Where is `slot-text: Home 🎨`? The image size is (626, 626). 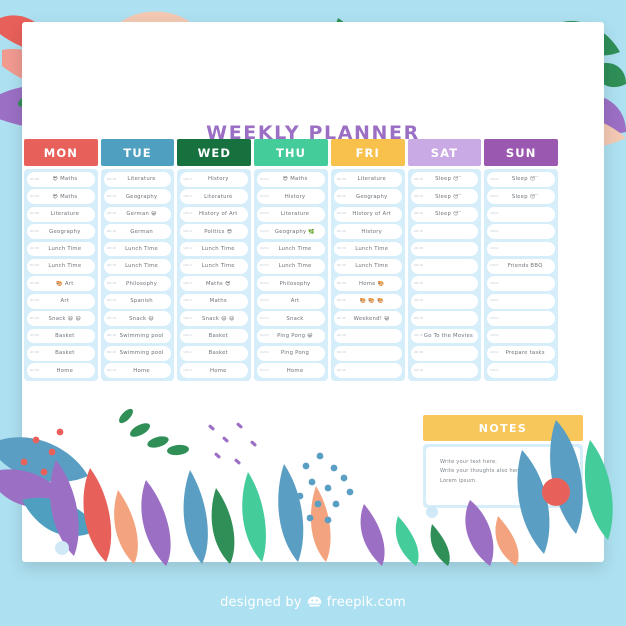
slot-text: Home 🎨 is located at coordinates (374, 284).